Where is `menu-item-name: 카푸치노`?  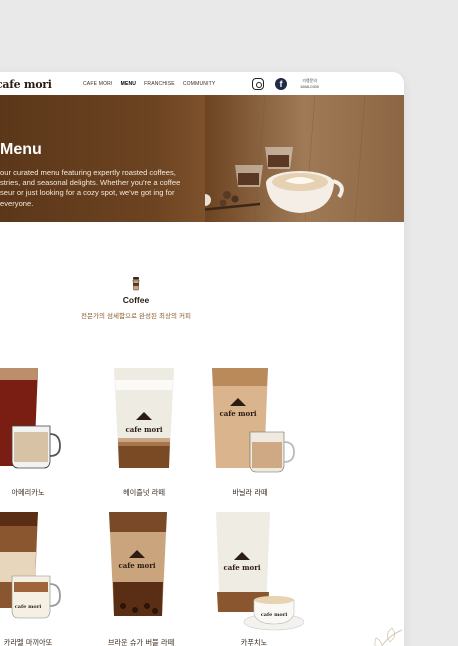
menu-item-name: 카푸치노 is located at coordinates (254, 642).